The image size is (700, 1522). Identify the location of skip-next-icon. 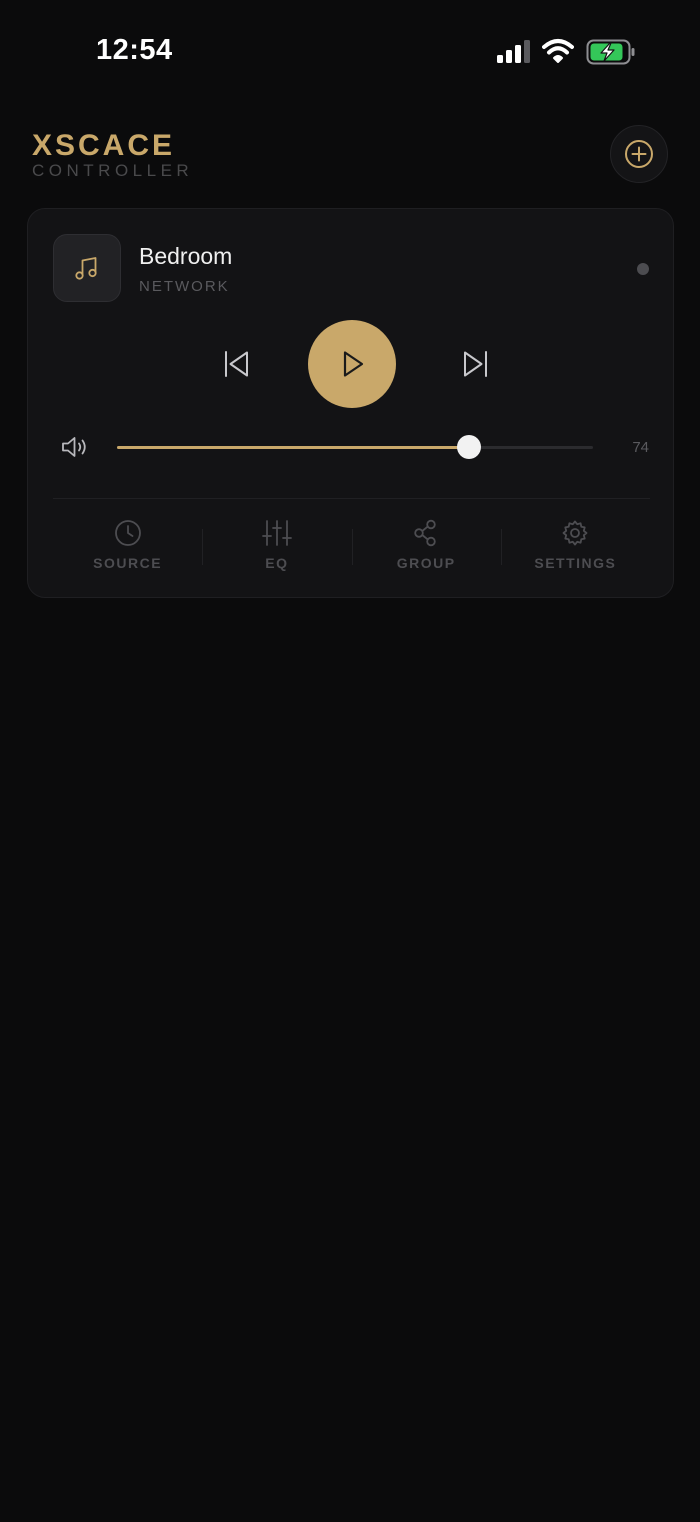
(475, 364).